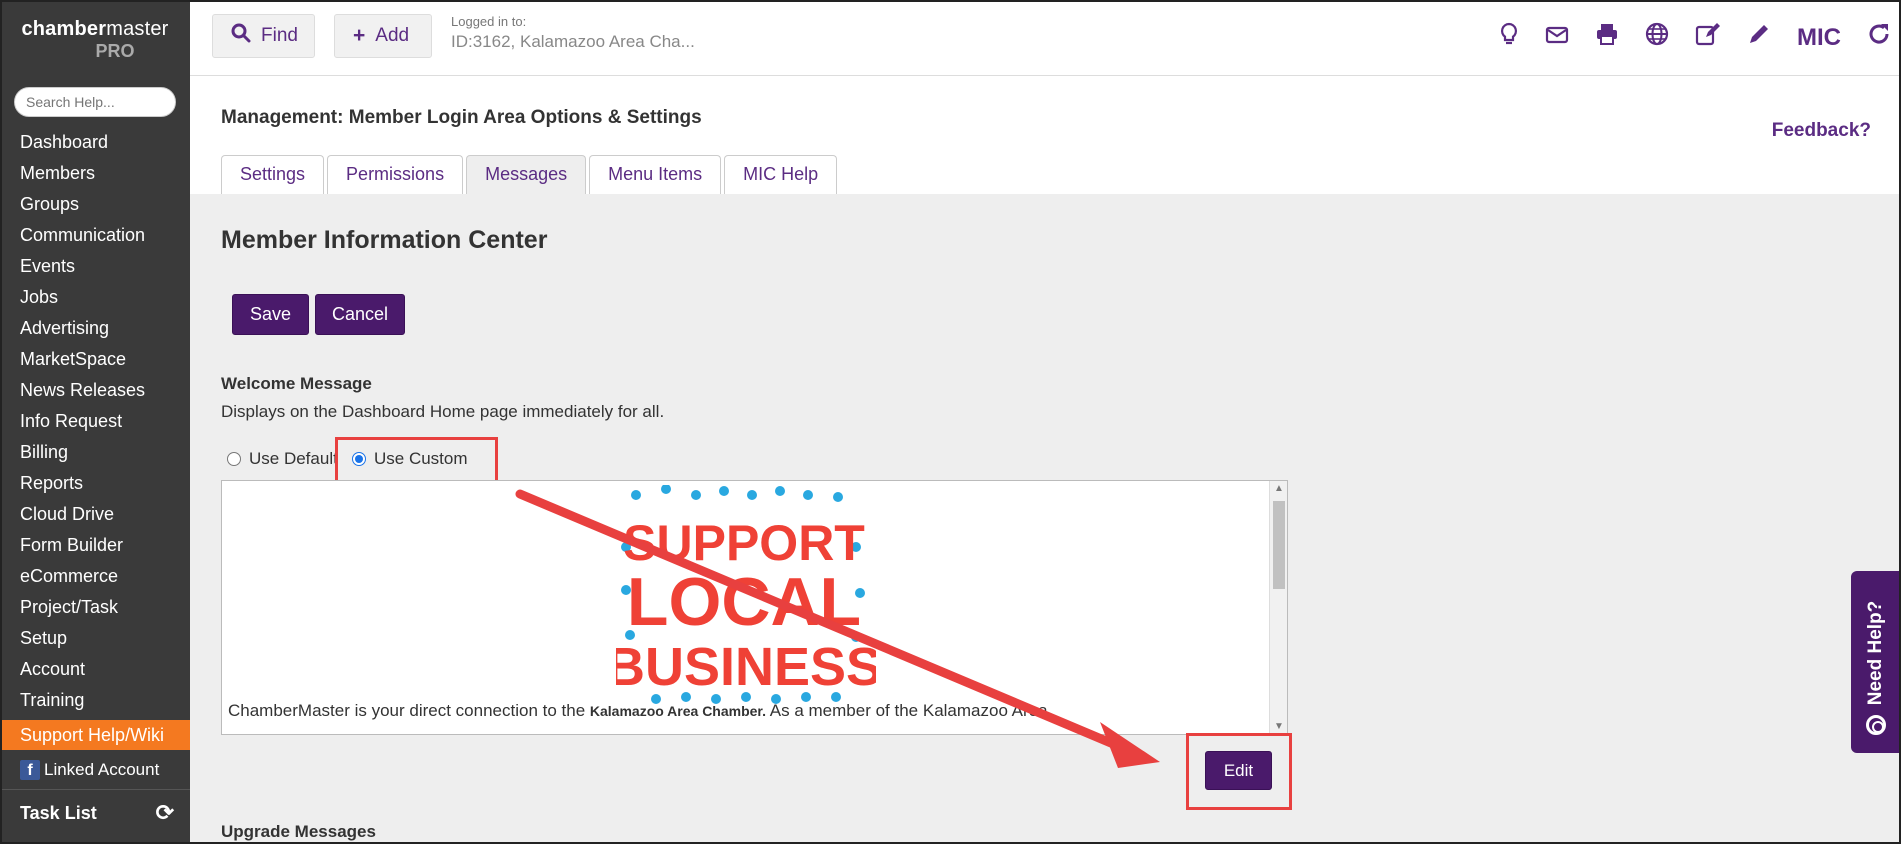 The width and height of the screenshot is (1901, 844). I want to click on task-list: Task List ⟳, so click(95, 813).